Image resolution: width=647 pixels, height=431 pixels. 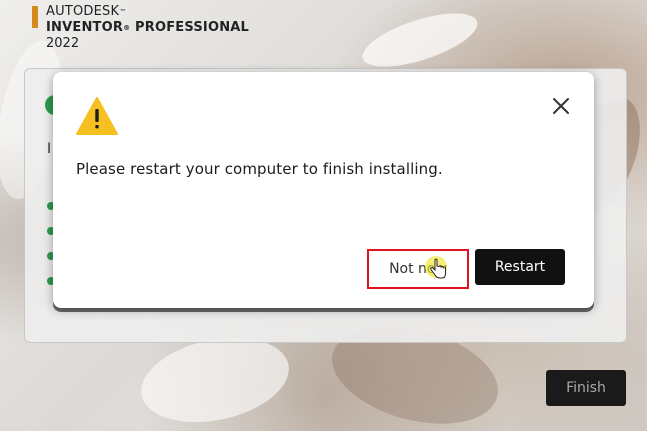 I want to click on brand-company: AUTODESK, so click(x=83, y=11).